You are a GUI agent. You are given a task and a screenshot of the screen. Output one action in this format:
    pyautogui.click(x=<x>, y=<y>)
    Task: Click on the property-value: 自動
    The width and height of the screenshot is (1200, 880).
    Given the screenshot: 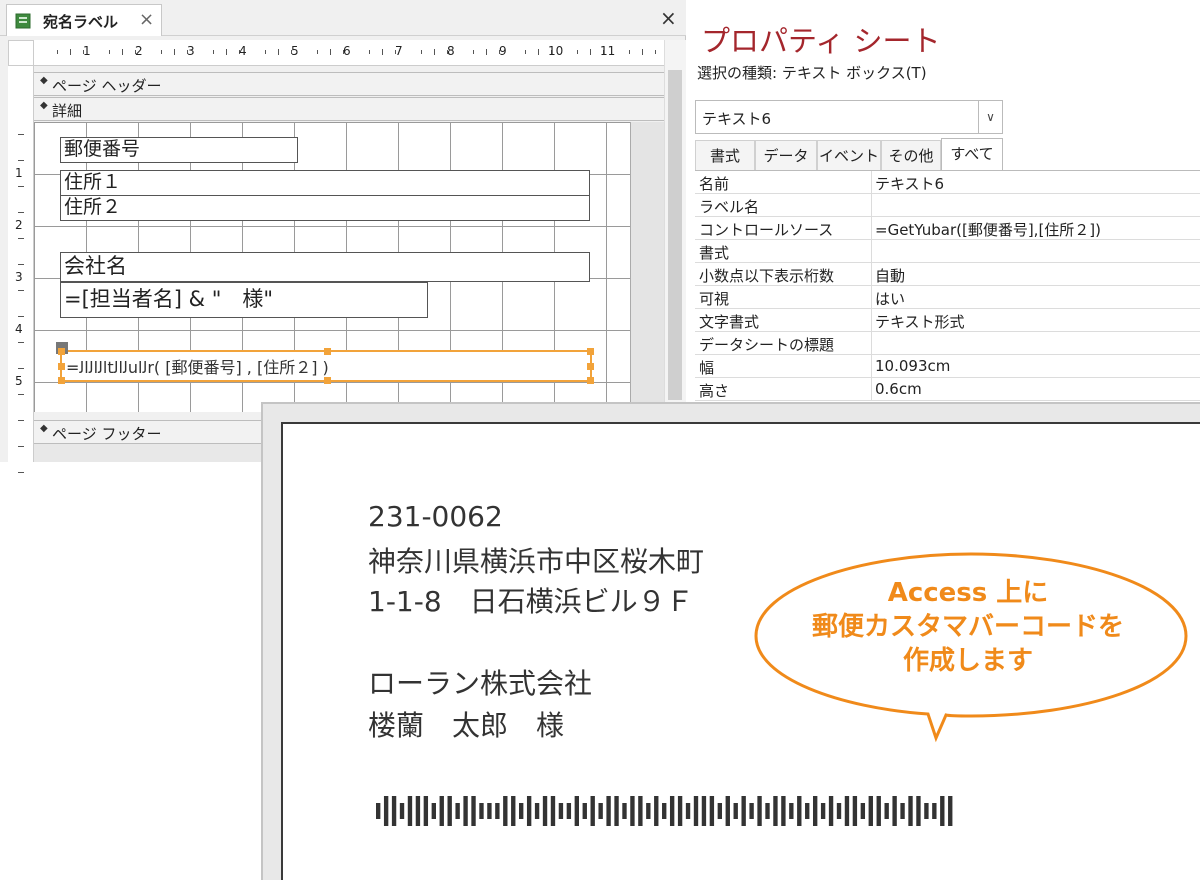 What is the action you would take?
    pyautogui.click(x=890, y=275)
    